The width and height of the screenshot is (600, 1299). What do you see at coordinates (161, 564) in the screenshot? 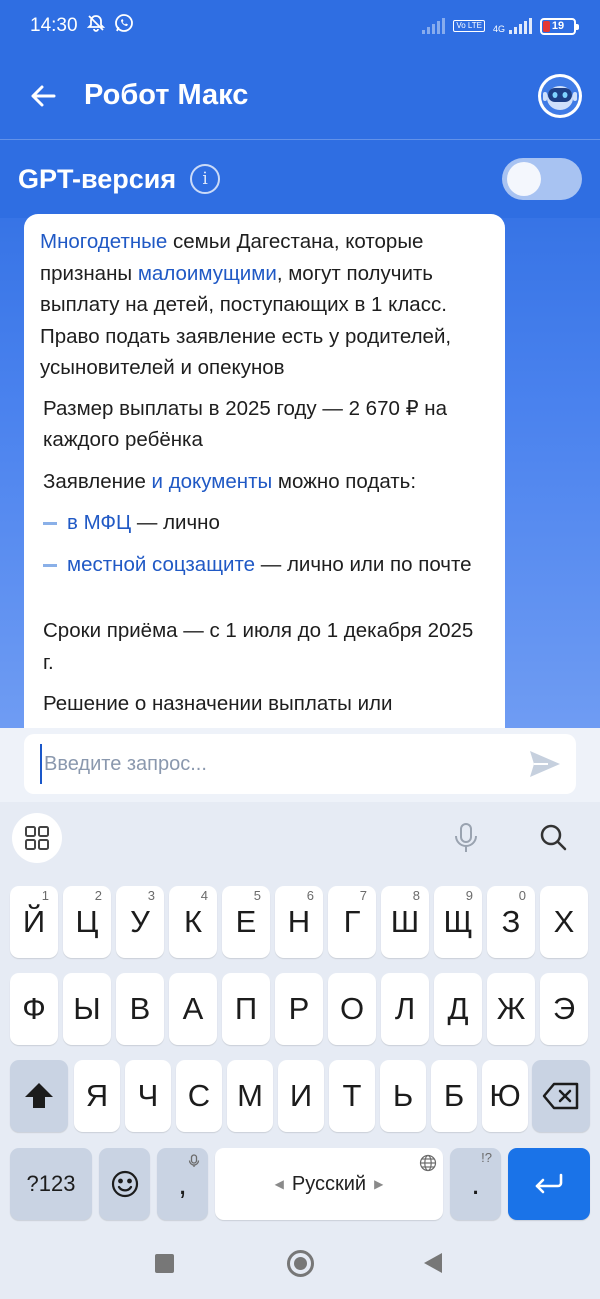
I see `link-soczashchita: местной соцзащите` at bounding box center [161, 564].